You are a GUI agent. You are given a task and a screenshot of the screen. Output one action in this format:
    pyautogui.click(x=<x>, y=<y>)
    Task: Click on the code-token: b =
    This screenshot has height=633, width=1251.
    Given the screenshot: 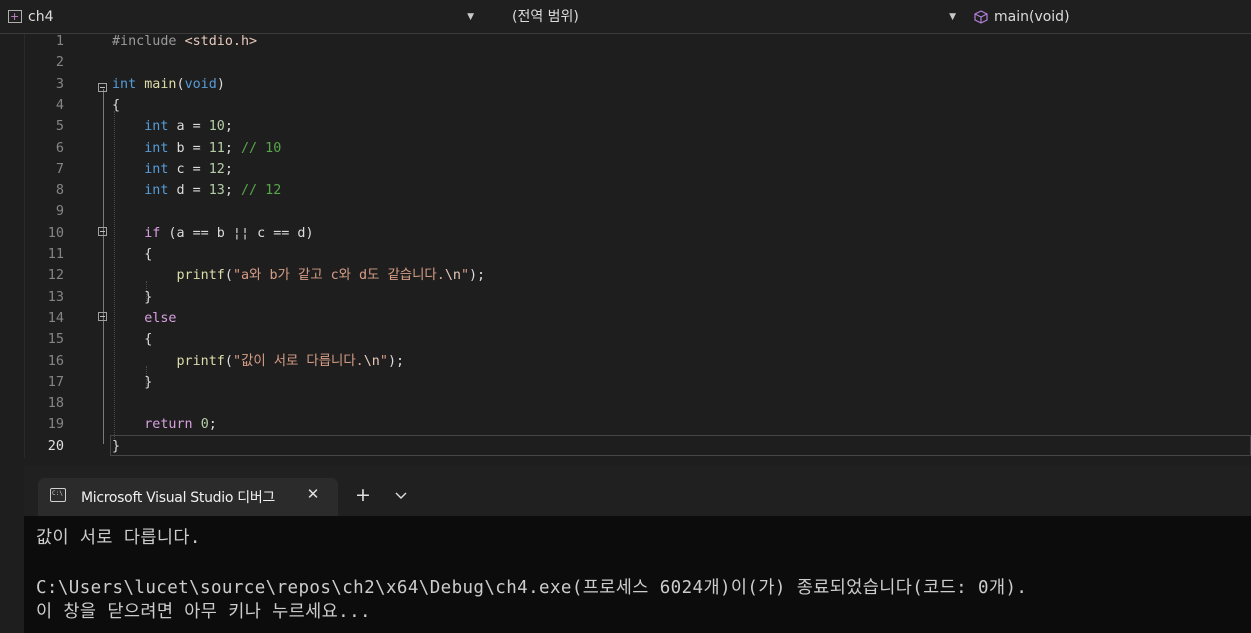 What is the action you would take?
    pyautogui.click(x=188, y=148)
    